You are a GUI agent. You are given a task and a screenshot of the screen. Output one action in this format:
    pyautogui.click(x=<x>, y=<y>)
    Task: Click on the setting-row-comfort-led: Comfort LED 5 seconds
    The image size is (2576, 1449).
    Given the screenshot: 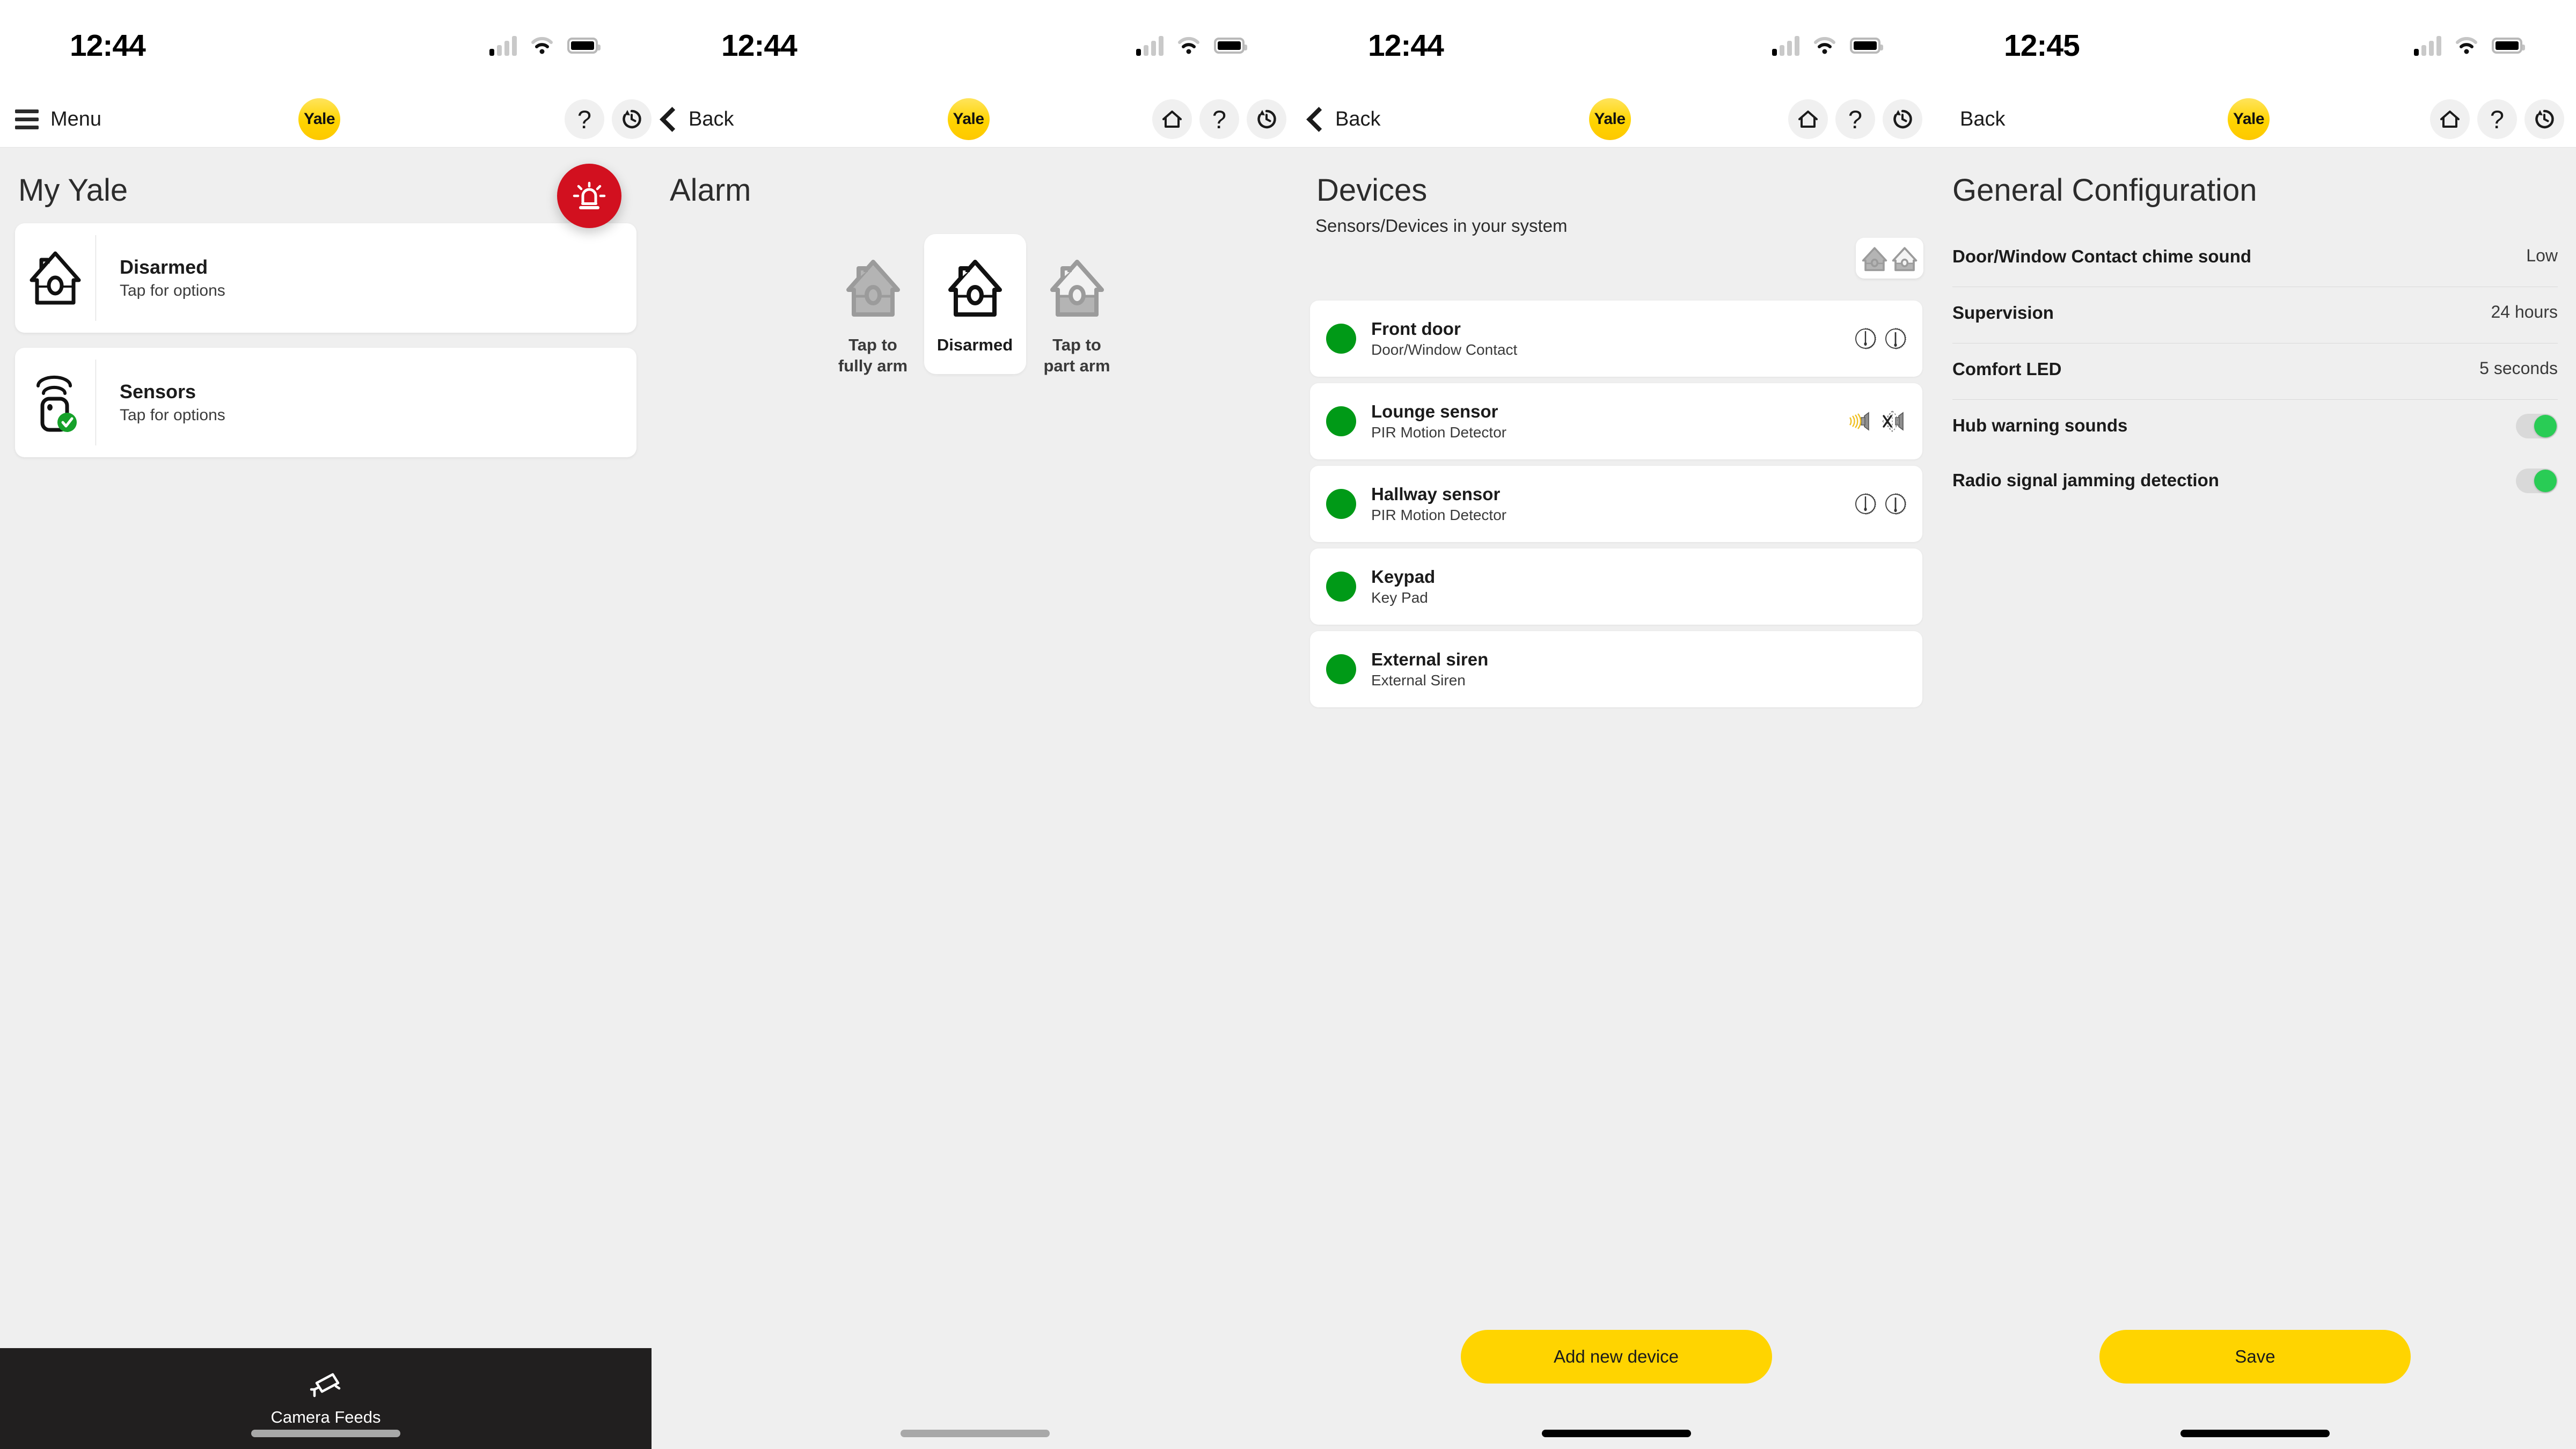 What is the action you would take?
    pyautogui.click(x=2255, y=371)
    